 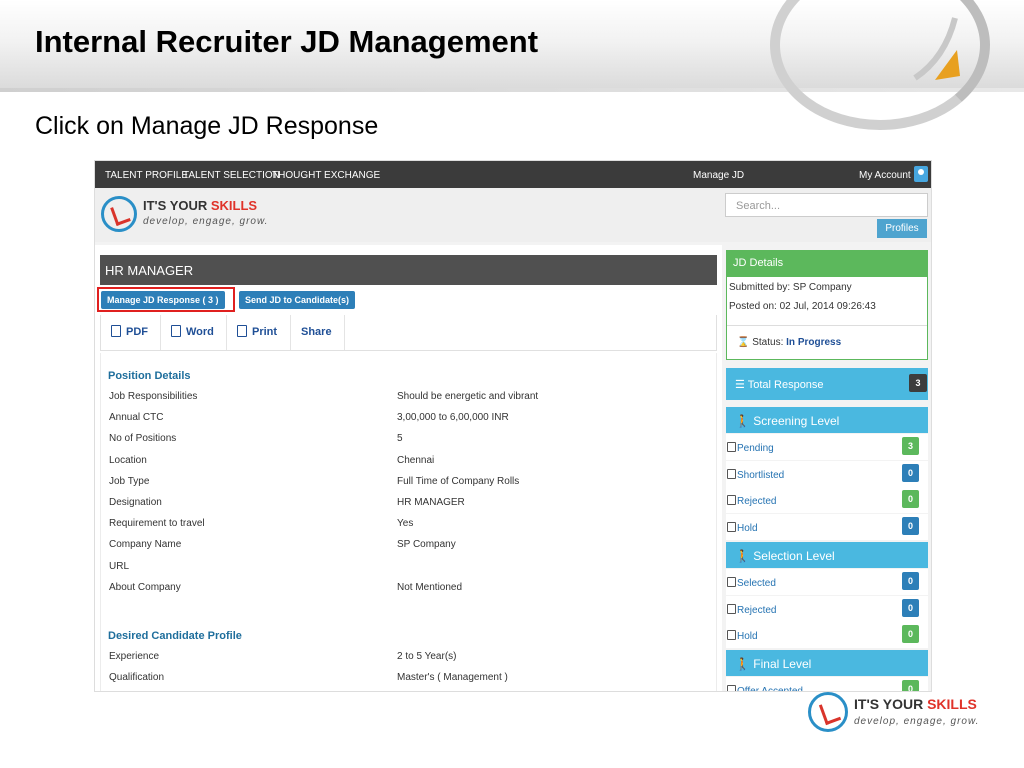 What do you see at coordinates (827, 447) in the screenshot?
I see `level-item-pending: Pending 3` at bounding box center [827, 447].